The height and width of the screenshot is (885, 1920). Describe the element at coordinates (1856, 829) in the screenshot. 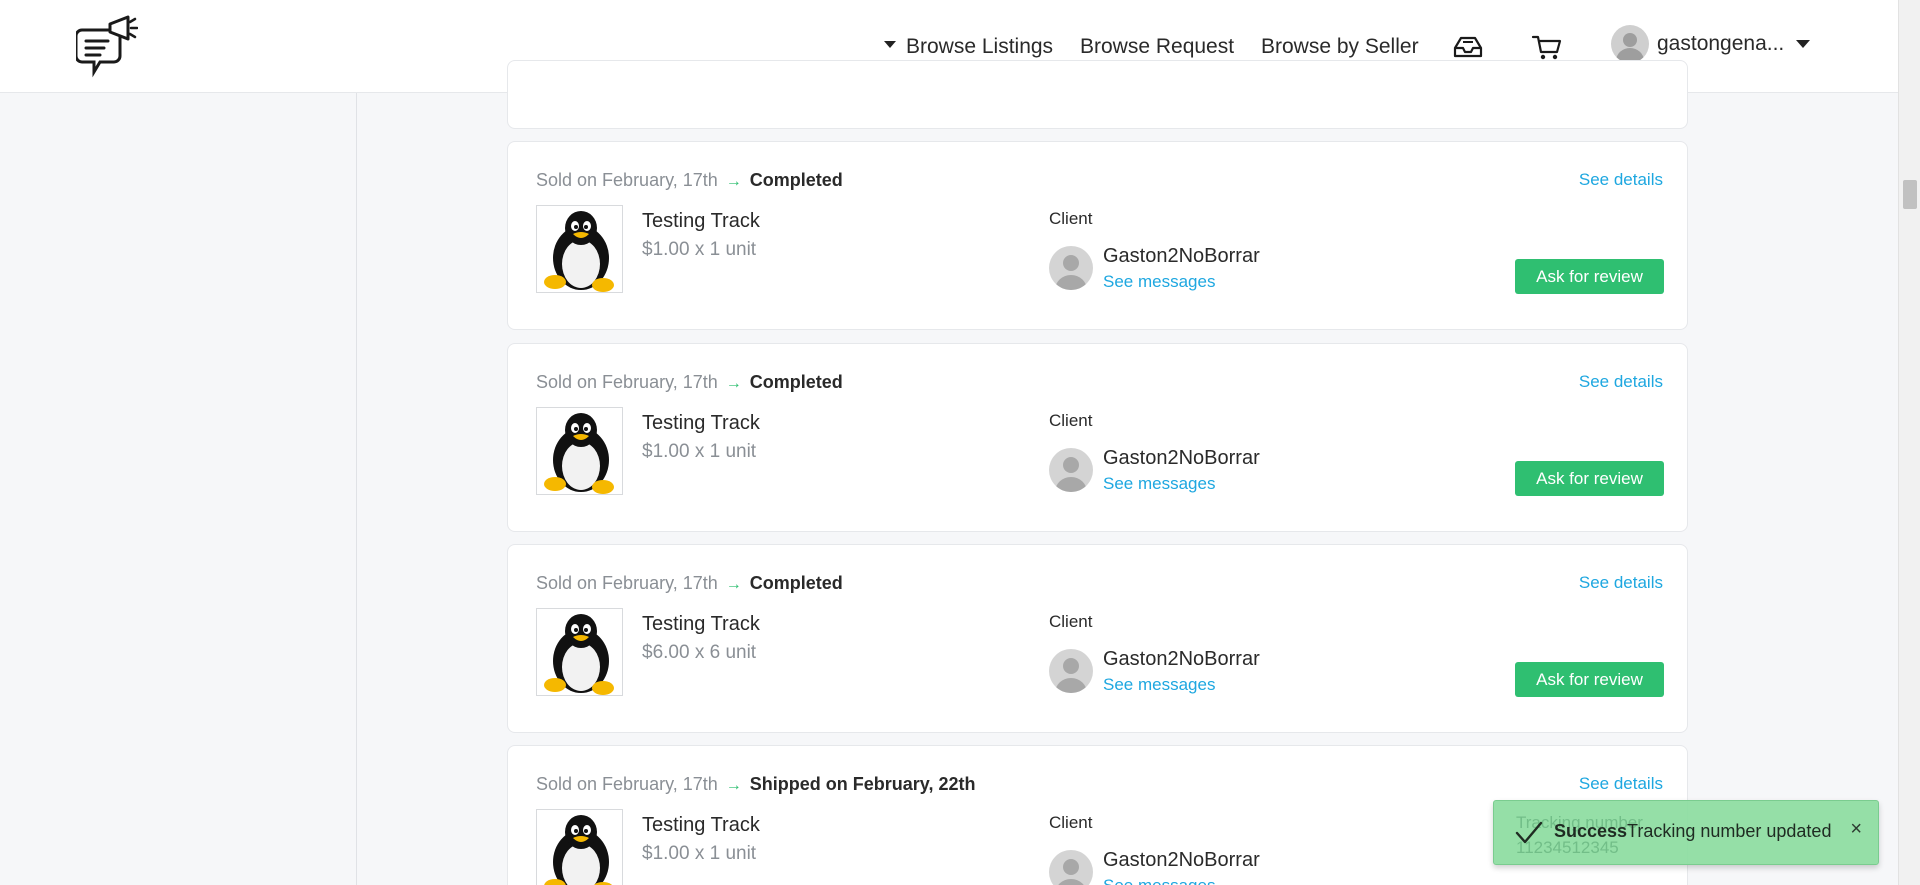

I see `close-icon: ×` at that location.